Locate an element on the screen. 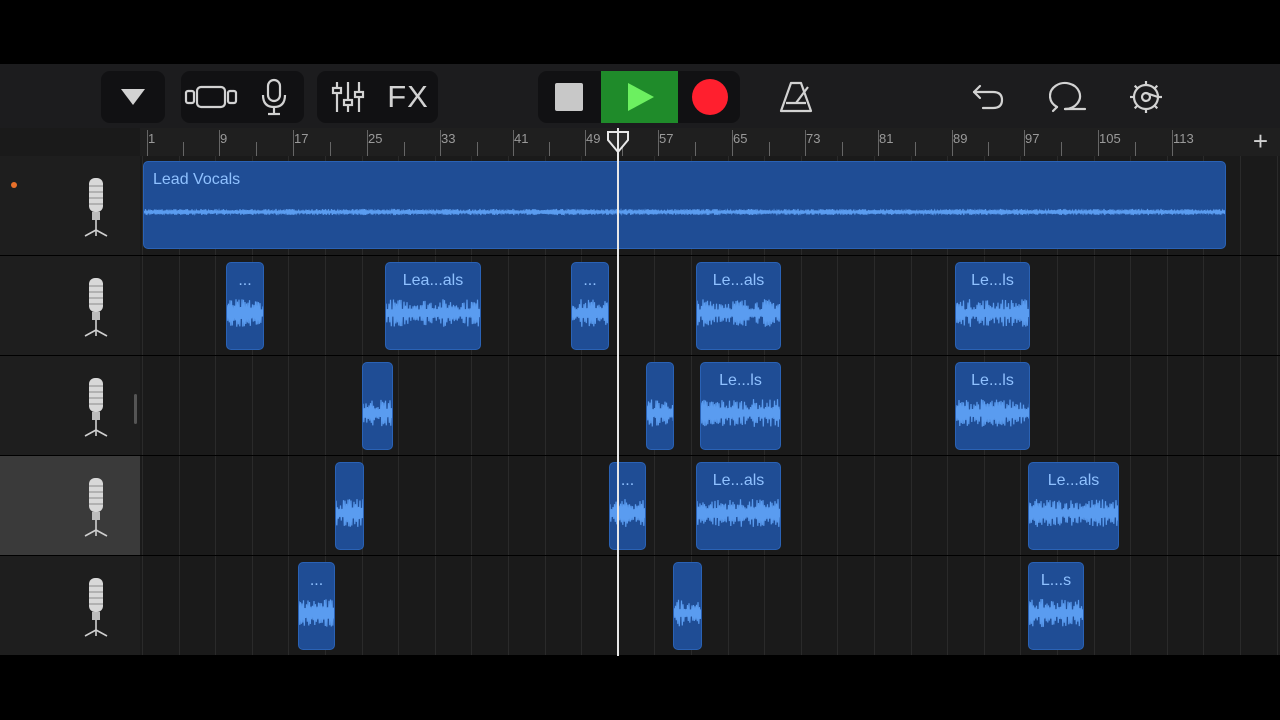 The height and width of the screenshot is (720, 1280). add-section-button: + is located at coordinates (1260, 141).